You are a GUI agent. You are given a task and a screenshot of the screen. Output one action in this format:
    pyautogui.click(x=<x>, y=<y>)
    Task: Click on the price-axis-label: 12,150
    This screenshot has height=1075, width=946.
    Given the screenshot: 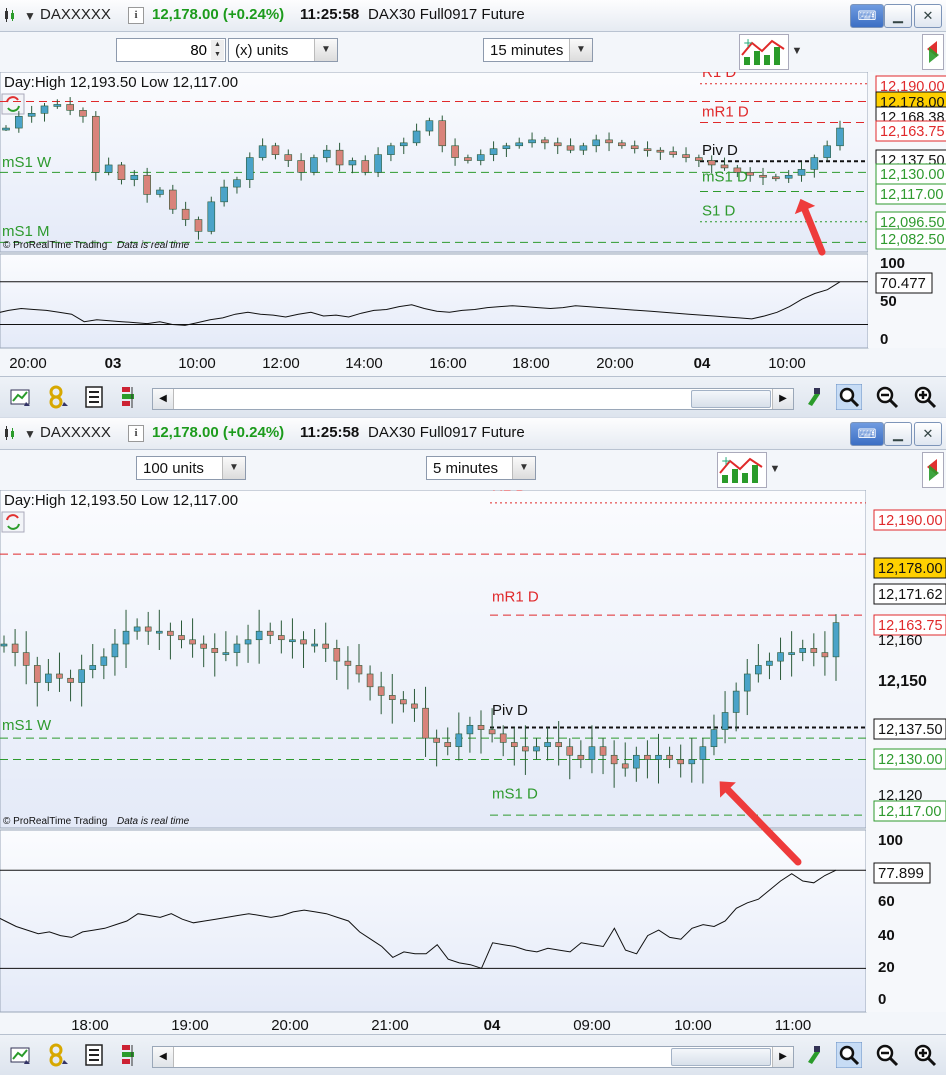 What is the action you would take?
    pyautogui.click(x=902, y=681)
    